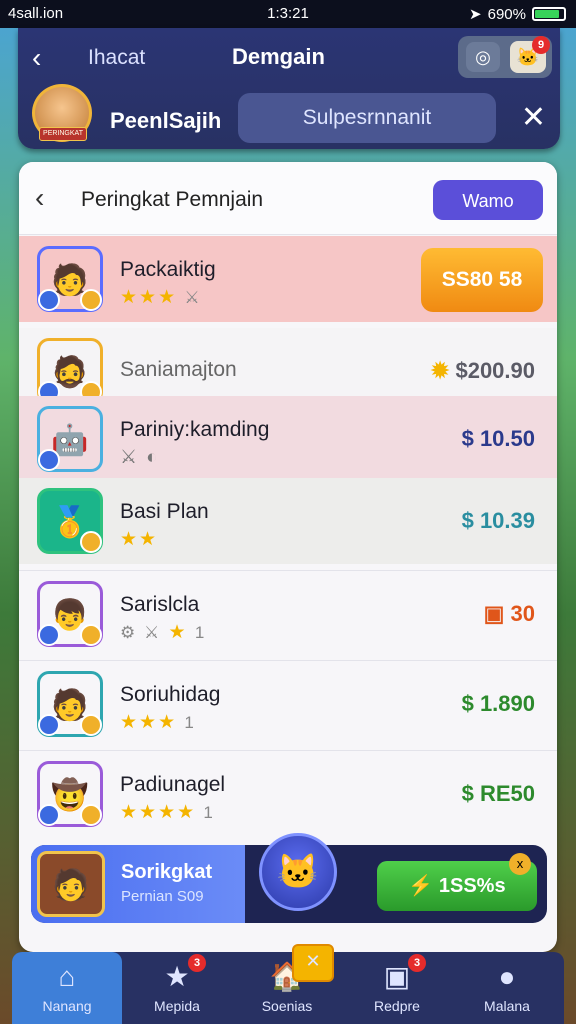  What do you see at coordinates (482, 370) in the screenshot?
I see `player-score: ✹ $200.90` at bounding box center [482, 370].